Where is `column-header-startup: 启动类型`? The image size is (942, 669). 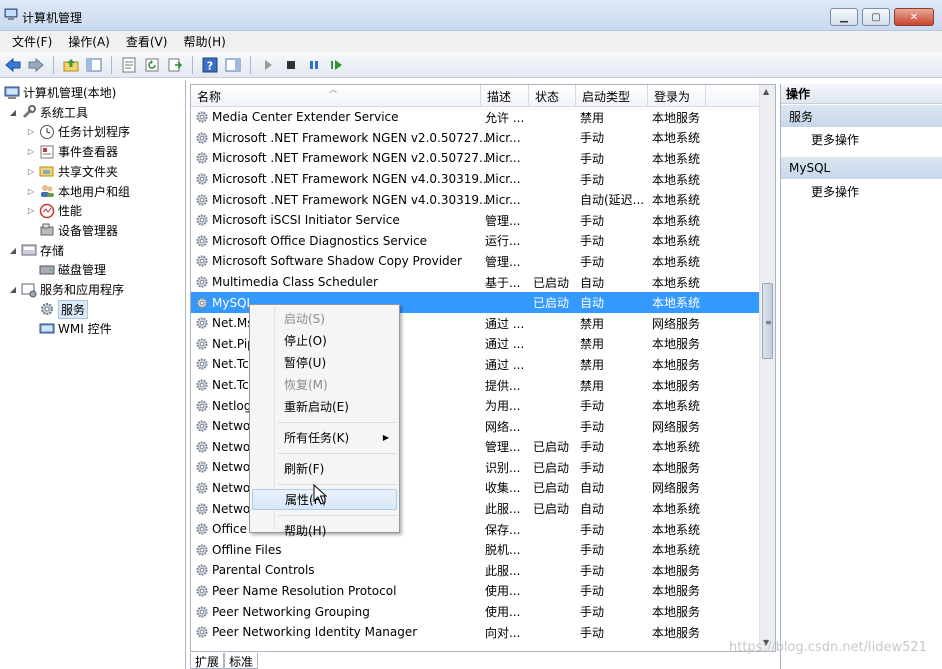 column-header-startup: 启动类型 is located at coordinates (612, 96).